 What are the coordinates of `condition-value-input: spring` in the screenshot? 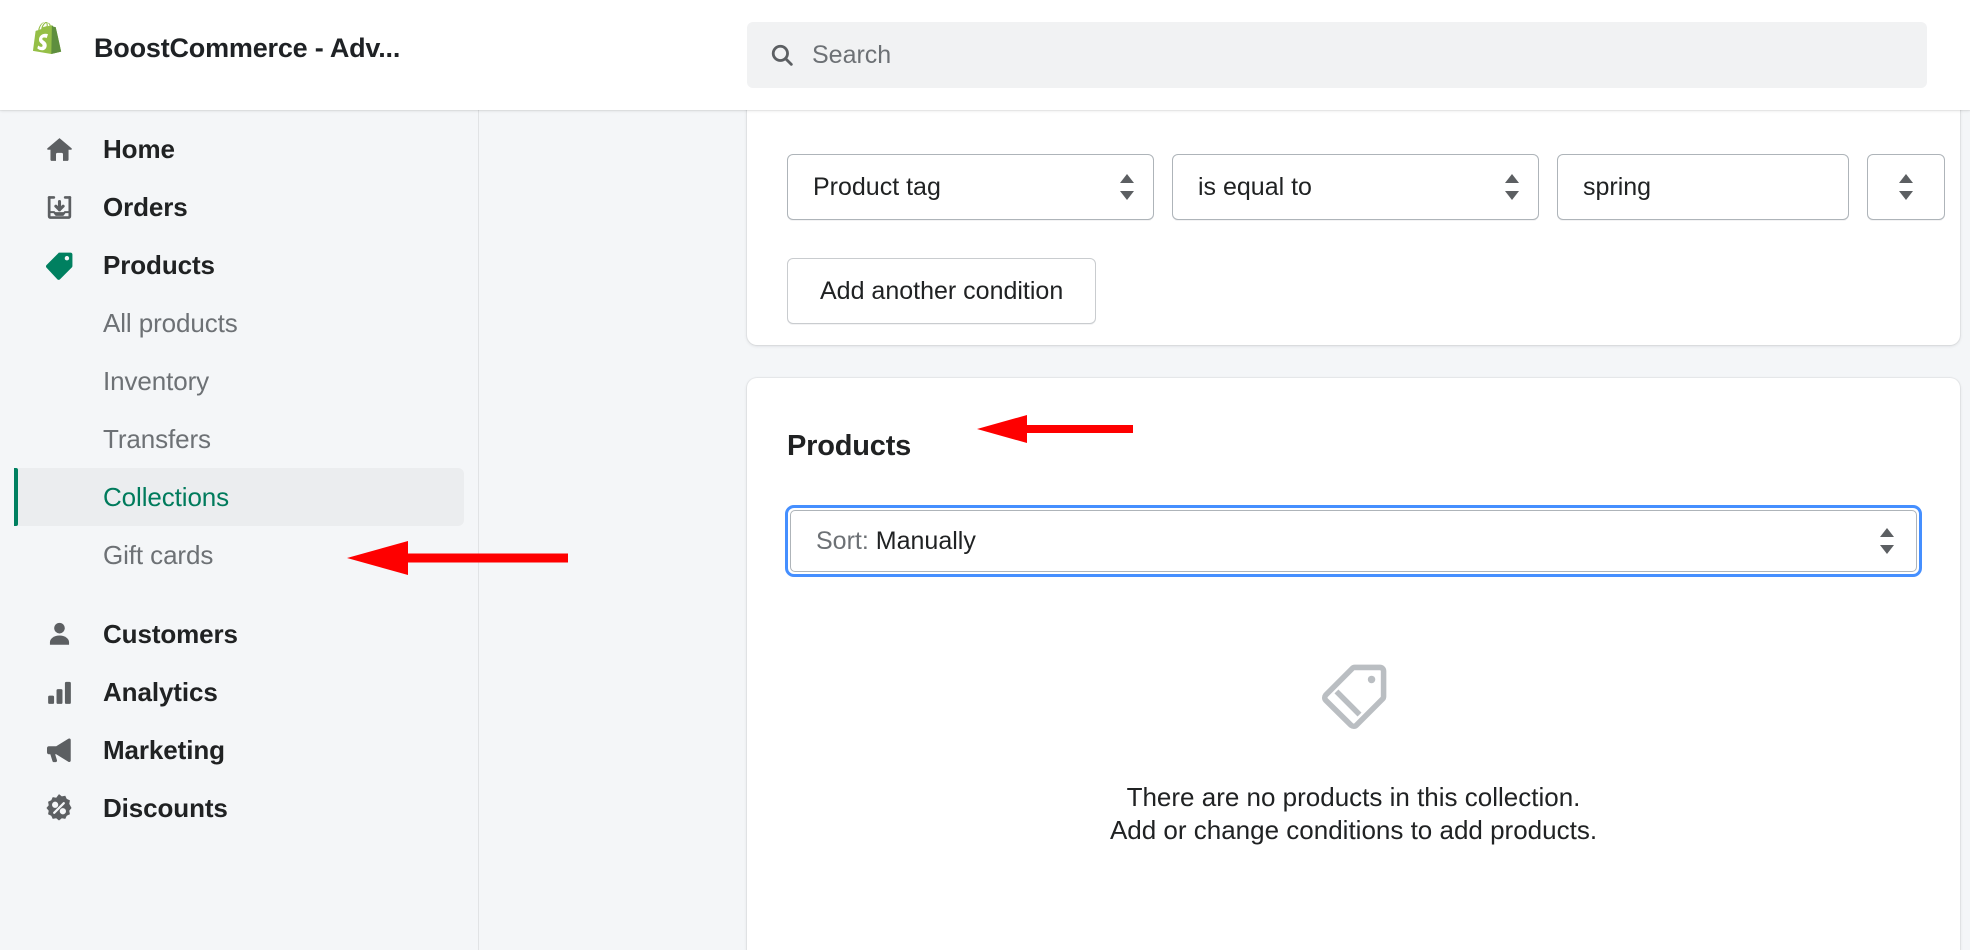 It's located at (1703, 187).